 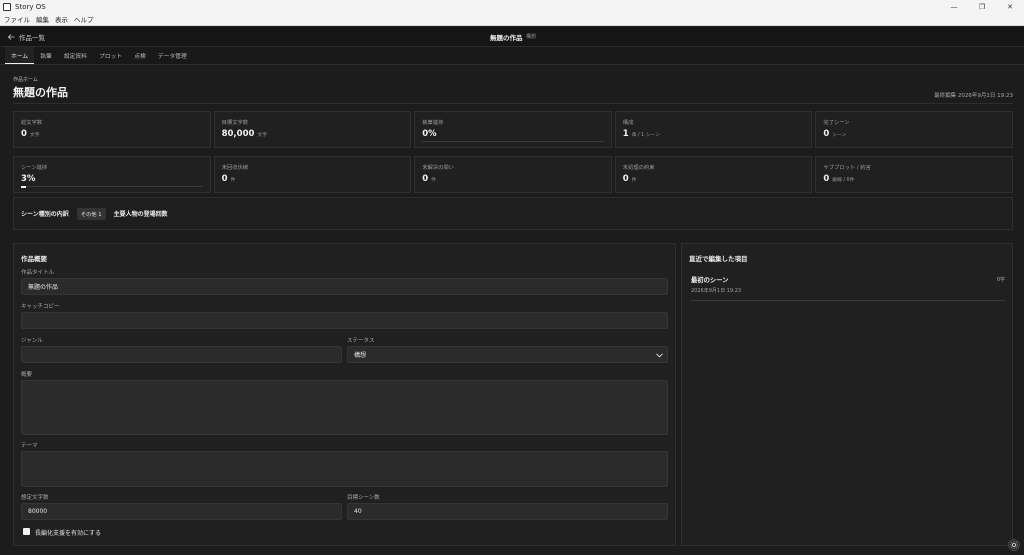 What do you see at coordinates (28, 179) in the screenshot?
I see `stat-value: 3%` at bounding box center [28, 179].